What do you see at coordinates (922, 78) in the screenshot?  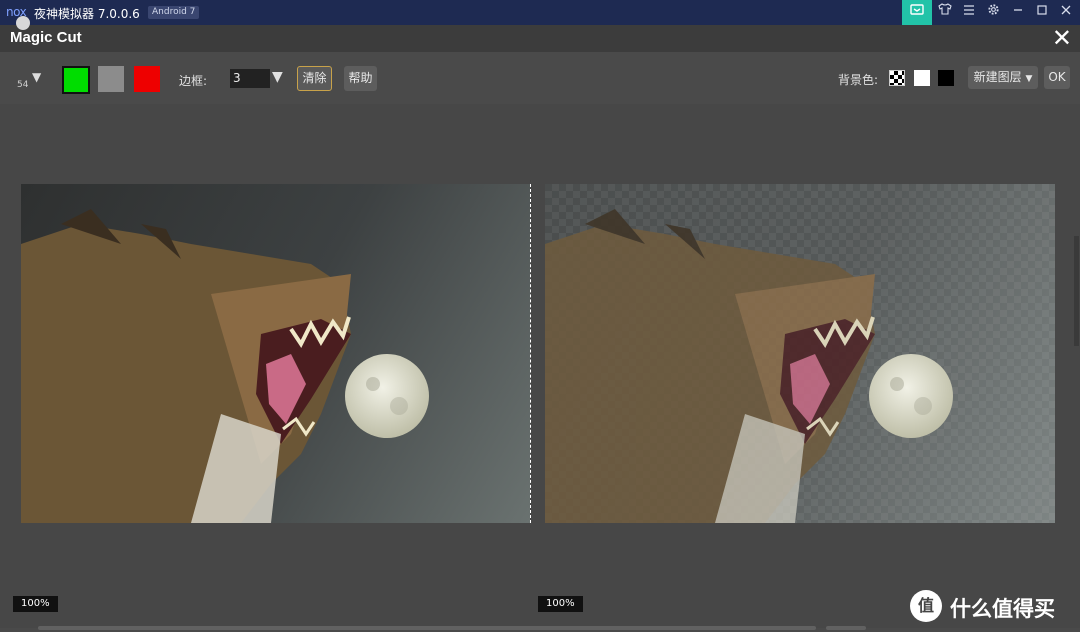 I see `white-background-option` at bounding box center [922, 78].